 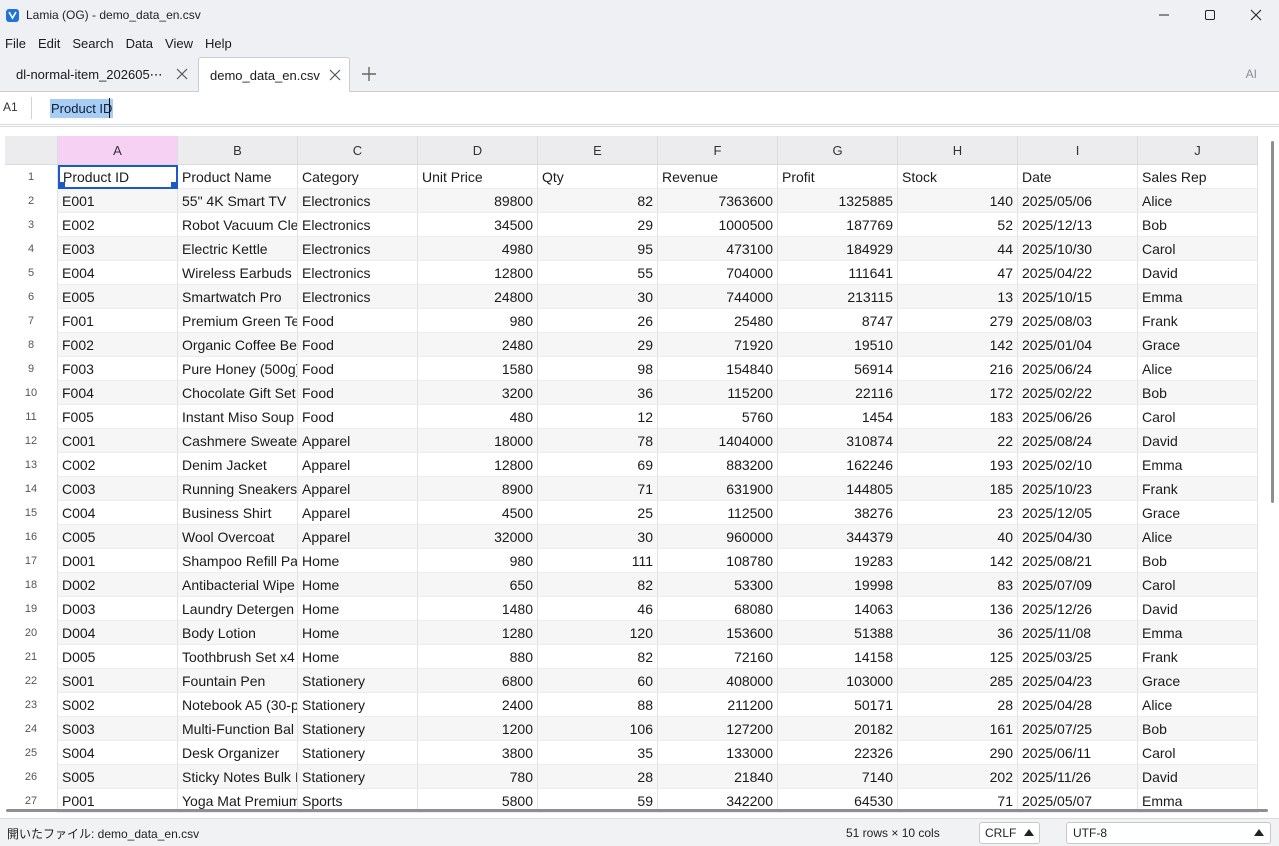 What do you see at coordinates (598, 393) in the screenshot?
I see `table-cell: 36` at bounding box center [598, 393].